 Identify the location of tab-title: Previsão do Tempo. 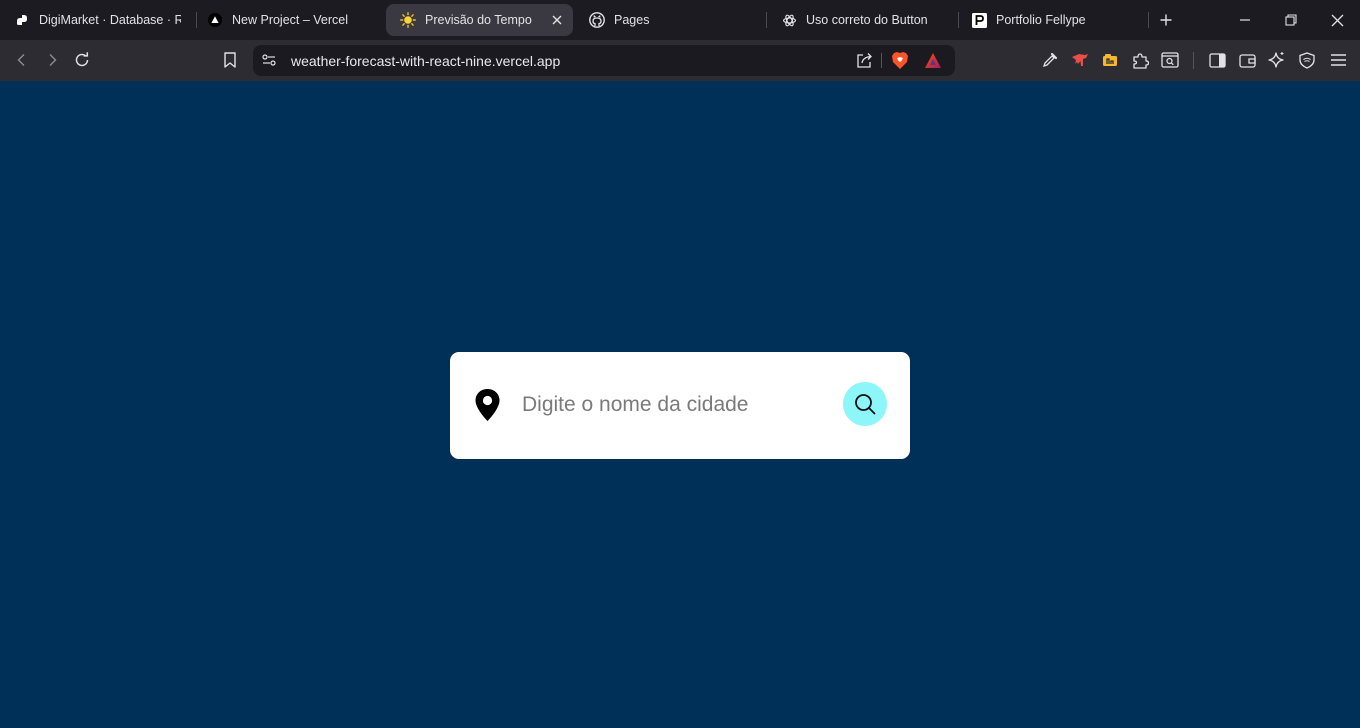
(478, 20).